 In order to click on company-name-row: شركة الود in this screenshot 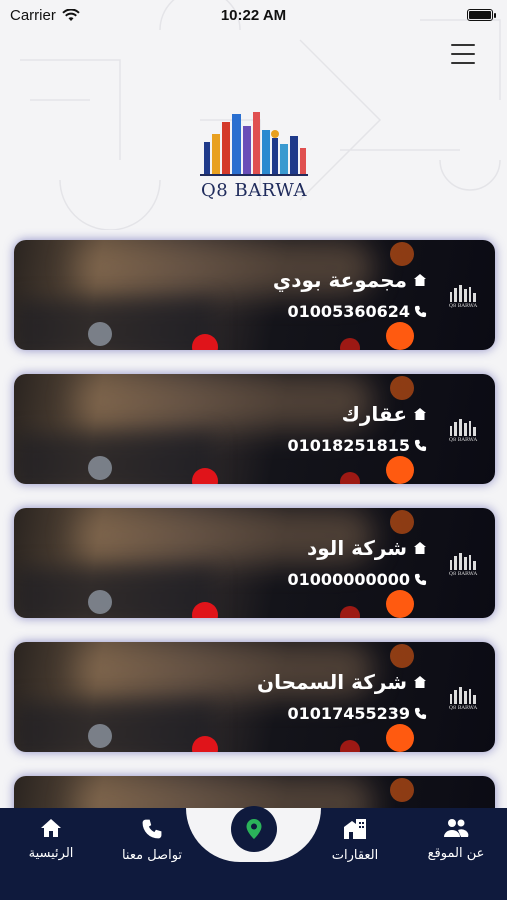, I will do `click(367, 548)`.